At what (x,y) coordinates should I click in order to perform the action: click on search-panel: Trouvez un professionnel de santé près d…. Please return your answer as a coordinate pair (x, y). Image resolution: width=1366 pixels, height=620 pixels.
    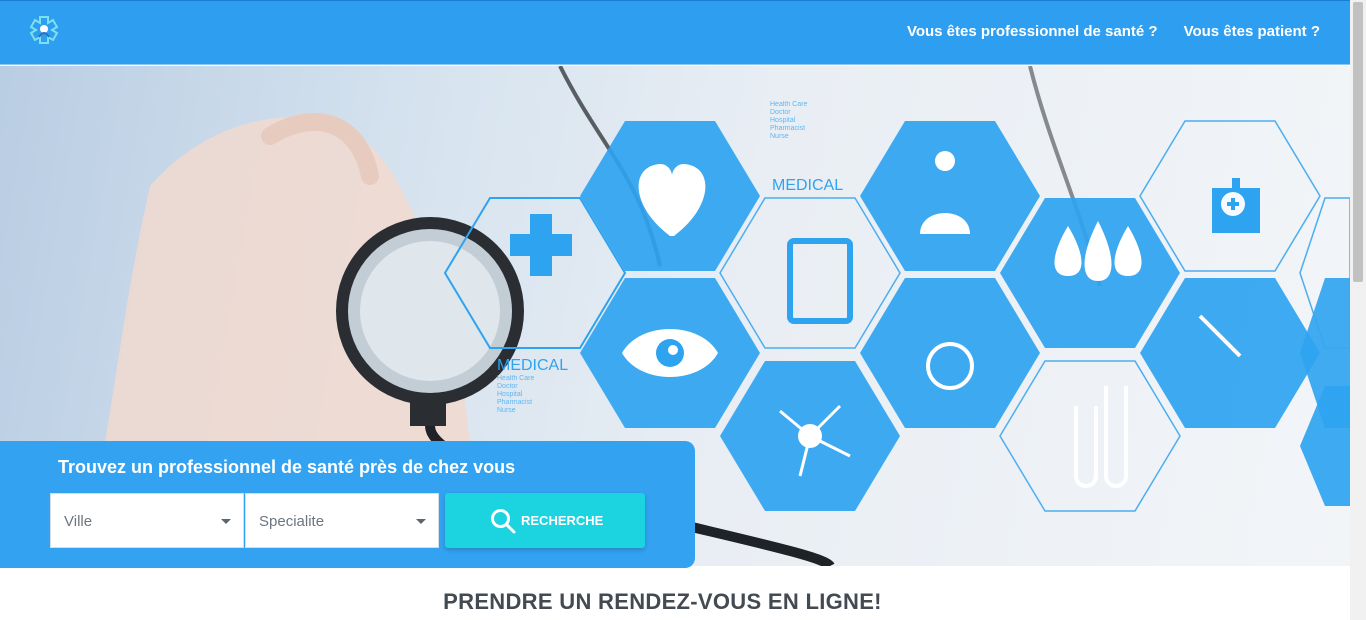
    Looking at the image, I should click on (347, 504).